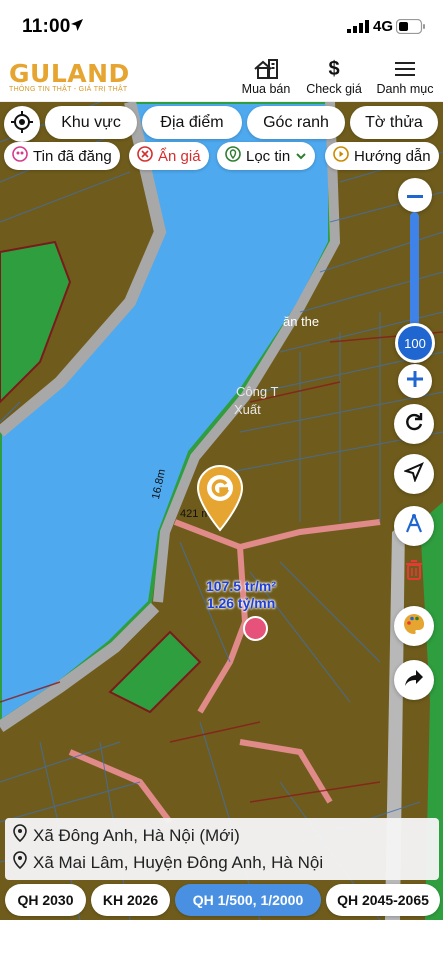 The width and height of the screenshot is (443, 960). I want to click on price-label: 107.5 tr/m² 1.26 tỷ/mn, so click(241, 595).